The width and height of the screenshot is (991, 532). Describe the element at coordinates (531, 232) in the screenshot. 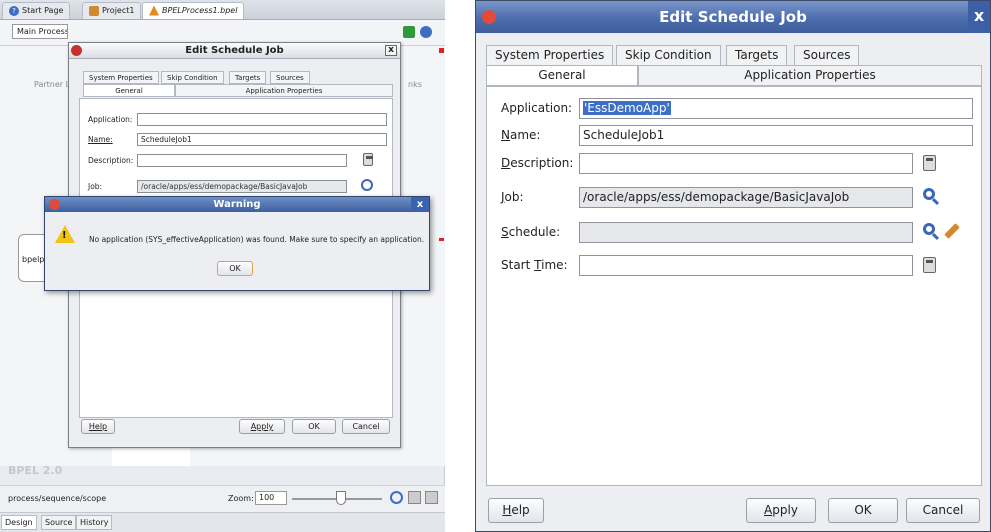

I see `schedule-label: Schedule:` at that location.